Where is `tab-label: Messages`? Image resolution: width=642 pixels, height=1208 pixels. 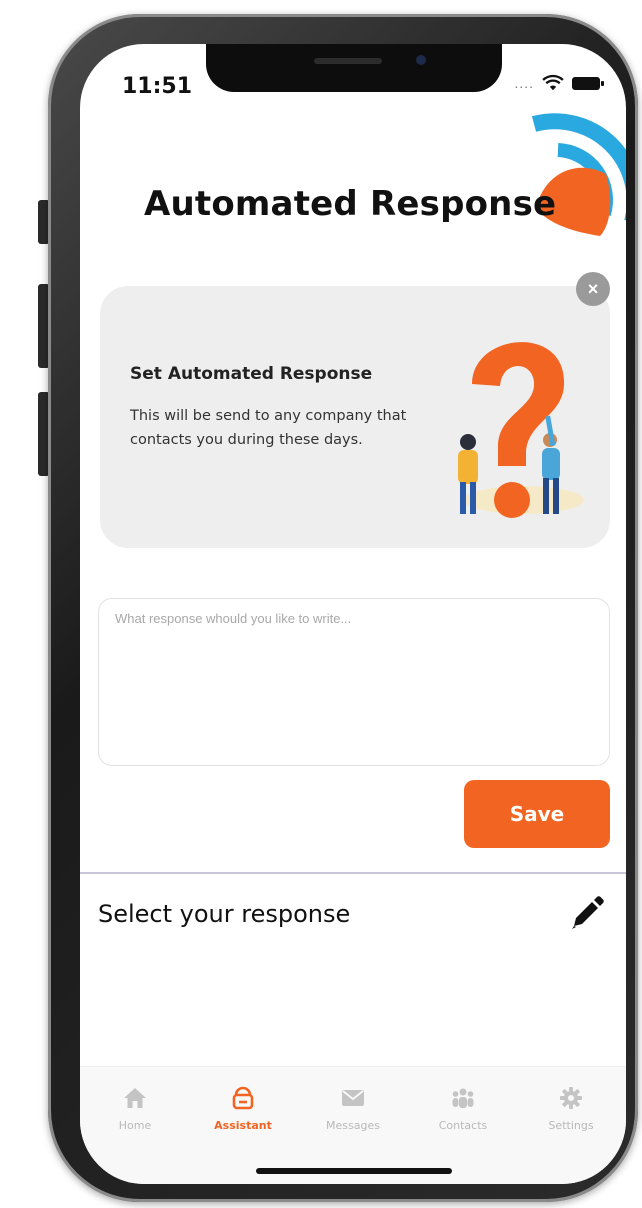
tab-label: Messages is located at coordinates (353, 1125).